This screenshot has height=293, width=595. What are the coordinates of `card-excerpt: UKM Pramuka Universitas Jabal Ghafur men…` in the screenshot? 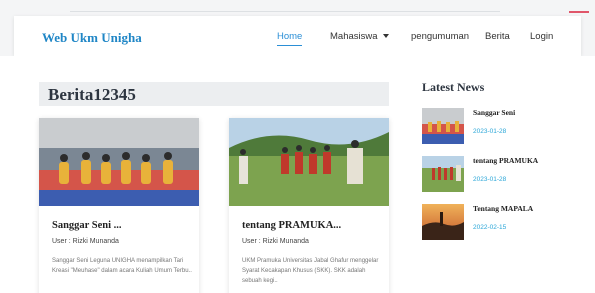 It's located at (310, 271).